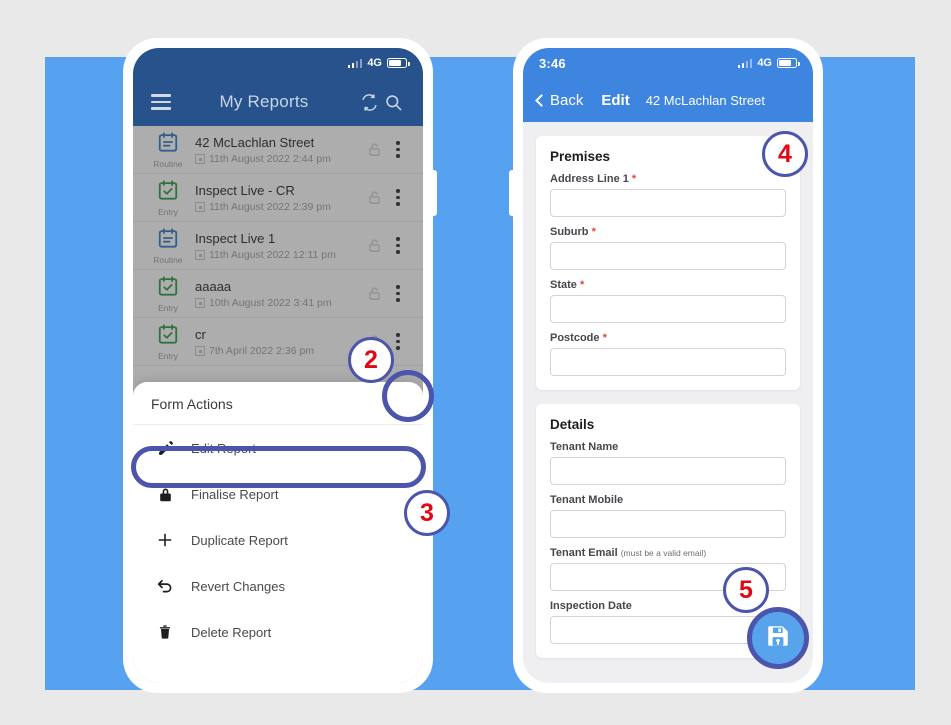 This screenshot has height=725, width=951. Describe the element at coordinates (165, 448) in the screenshot. I see `pencil-edit-icon` at that location.